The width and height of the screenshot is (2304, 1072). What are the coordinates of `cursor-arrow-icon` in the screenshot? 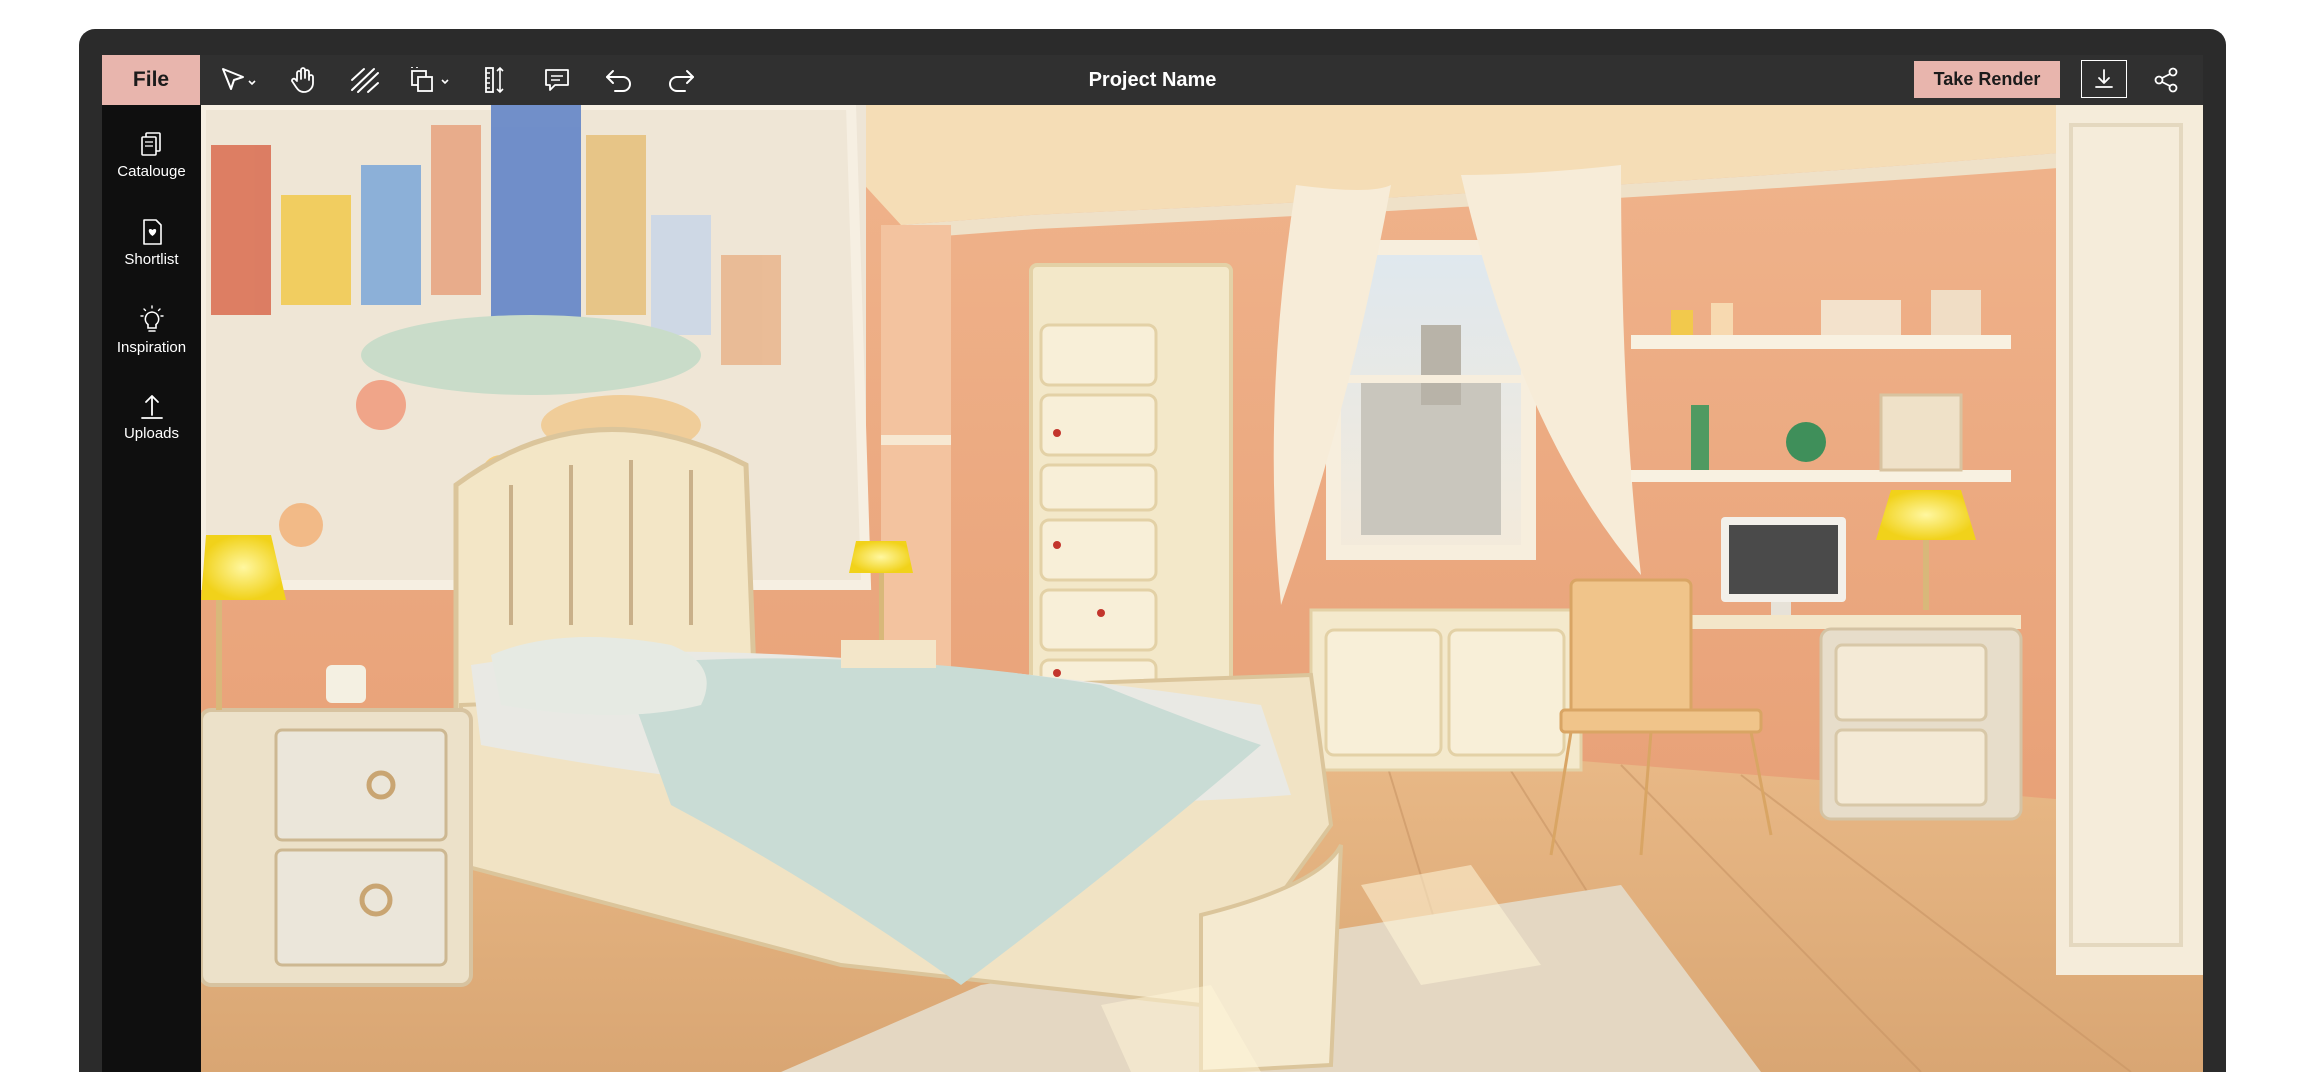 It's located at (239, 79).